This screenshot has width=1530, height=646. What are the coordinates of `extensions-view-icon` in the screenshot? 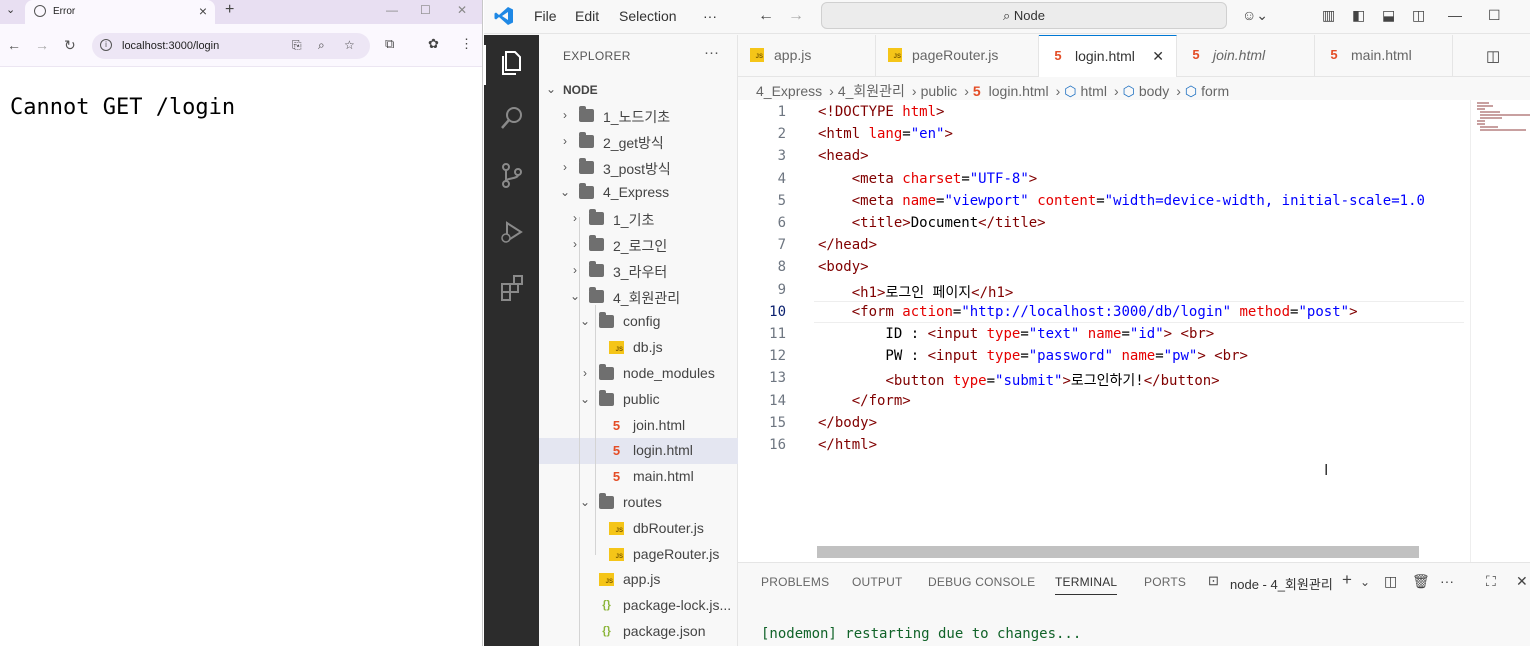 It's located at (512, 288).